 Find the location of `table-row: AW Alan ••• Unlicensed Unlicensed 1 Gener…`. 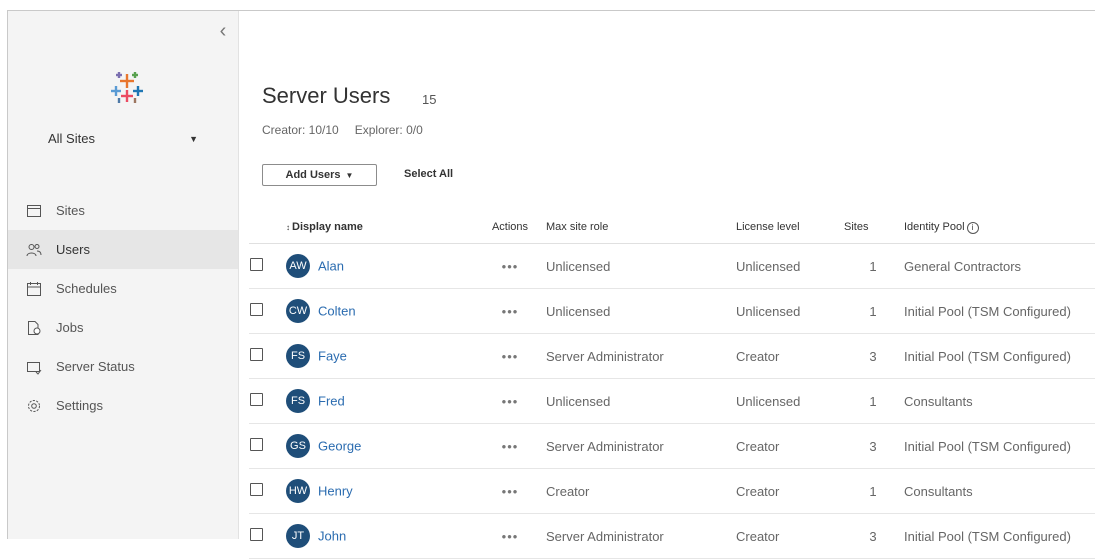

table-row: AW Alan ••• Unlicensed Unlicensed 1 Gener… is located at coordinates (672, 266).